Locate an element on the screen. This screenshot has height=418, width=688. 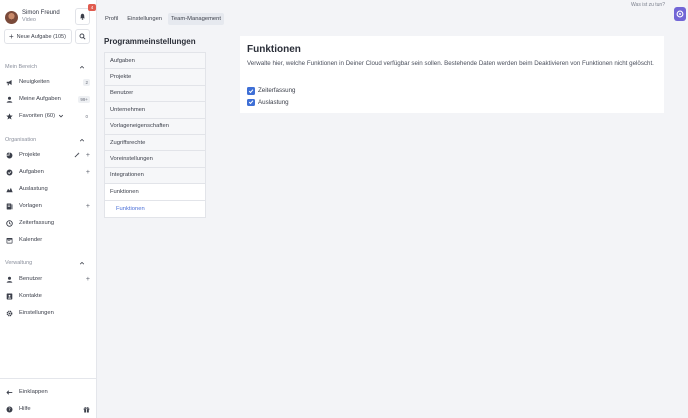
user-profile: Simon Freund Video is located at coordinates (32, 17).